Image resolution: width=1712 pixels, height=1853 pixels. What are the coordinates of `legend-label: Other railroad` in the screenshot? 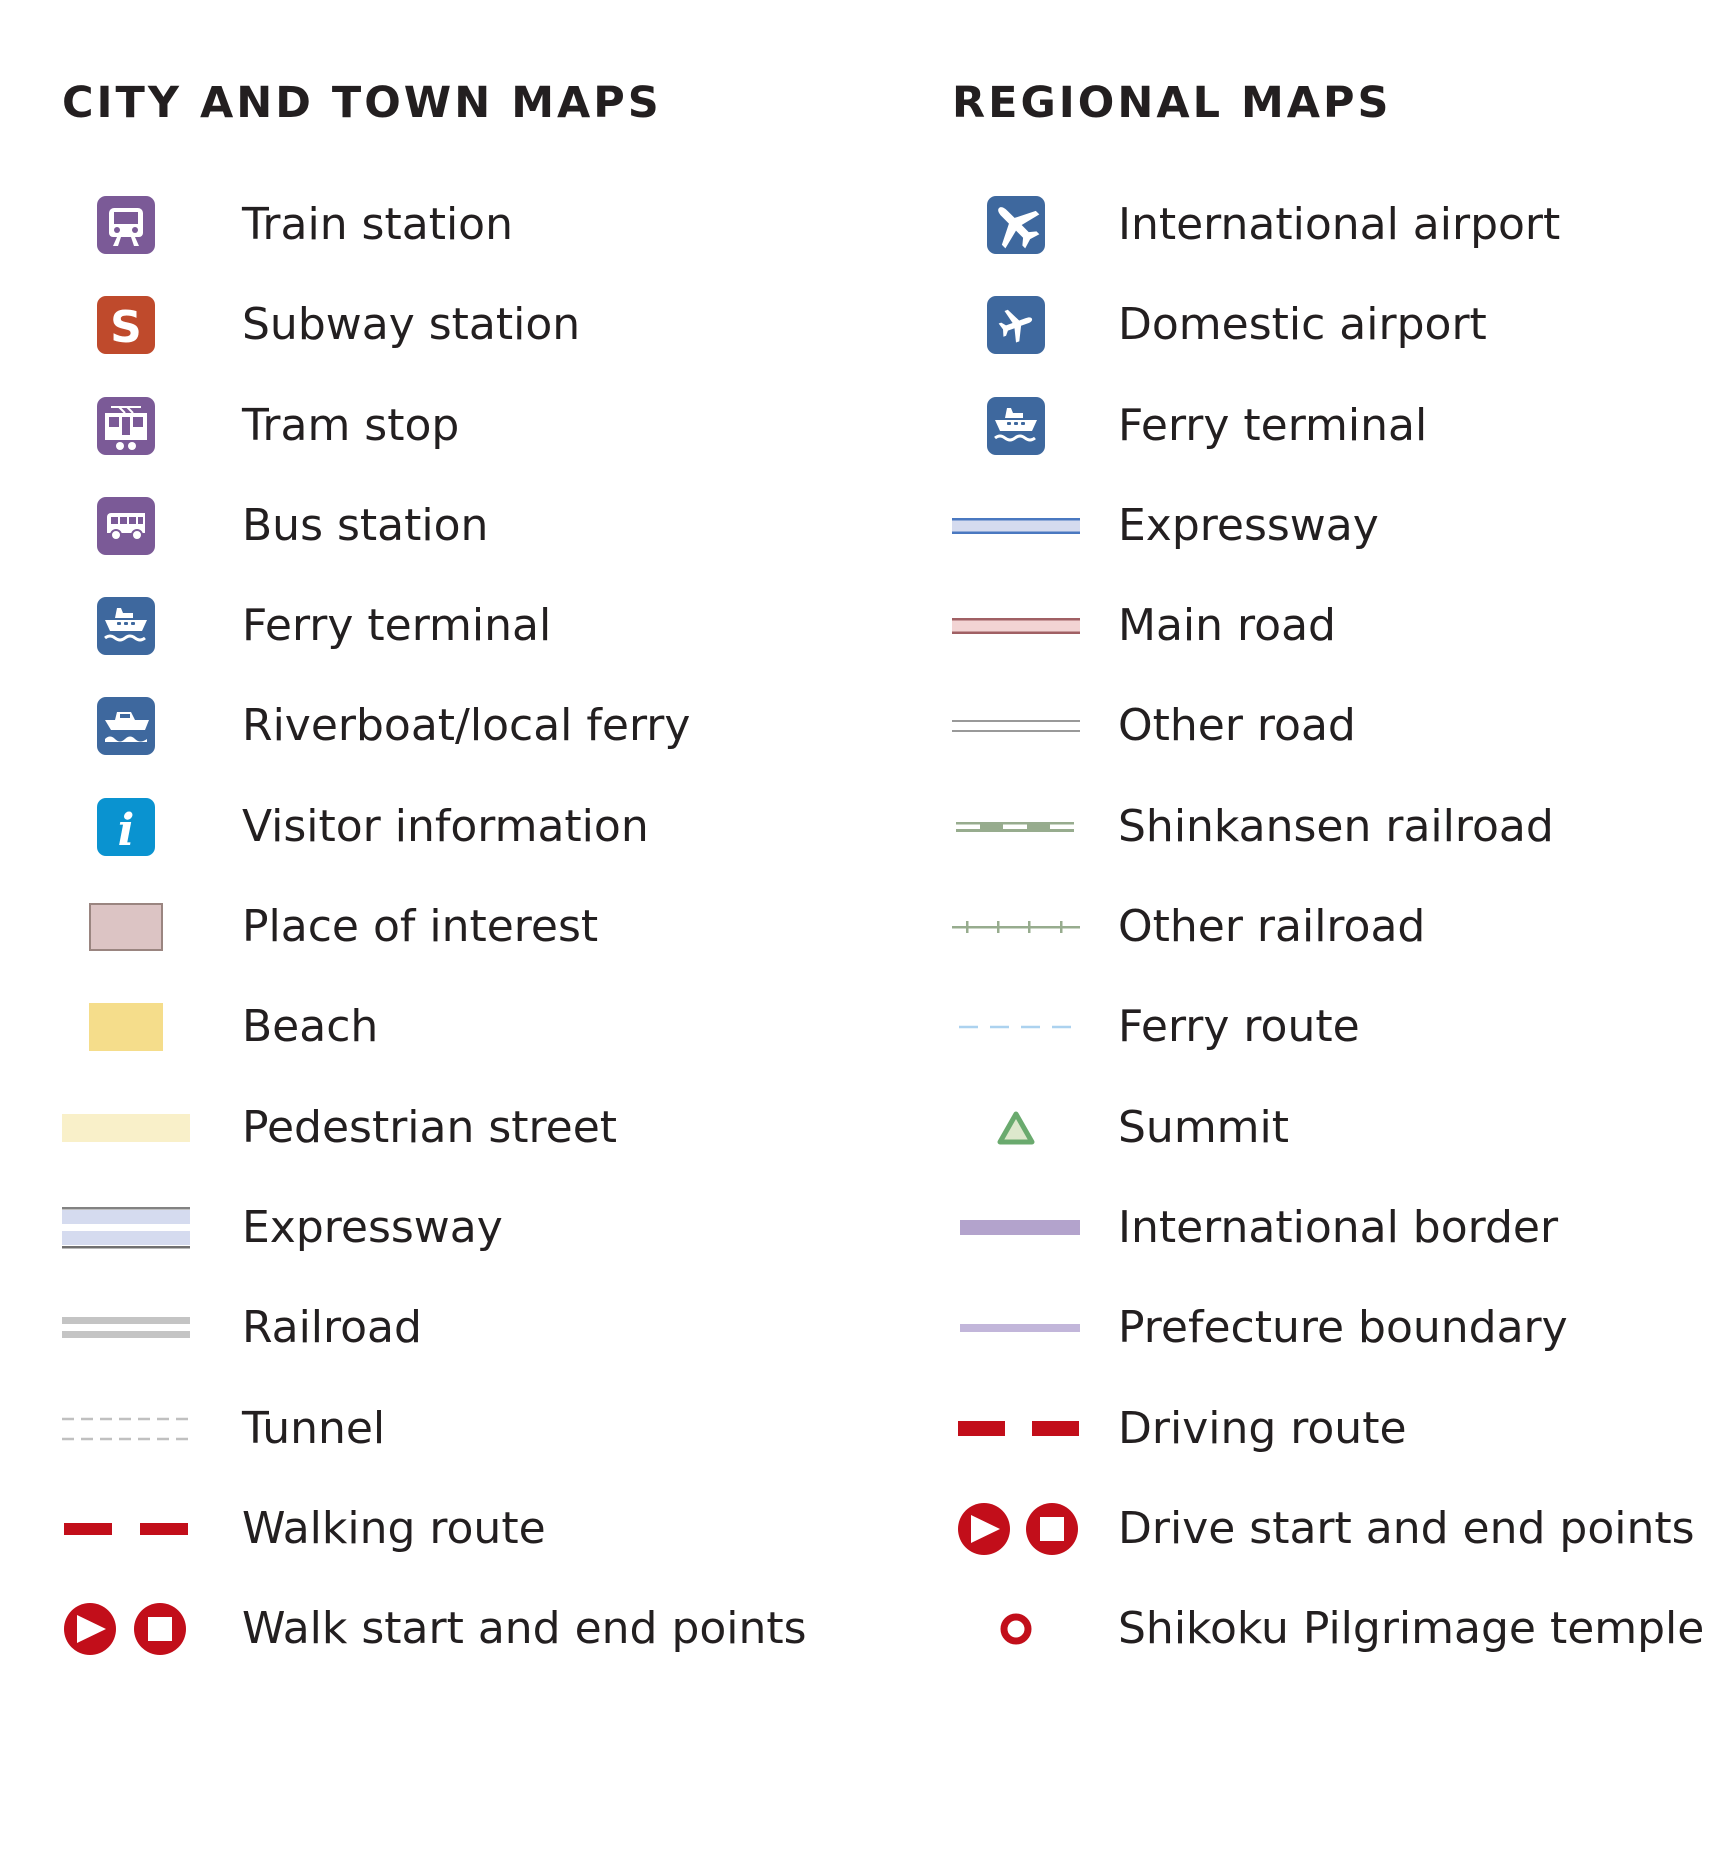 It's located at (1272, 927).